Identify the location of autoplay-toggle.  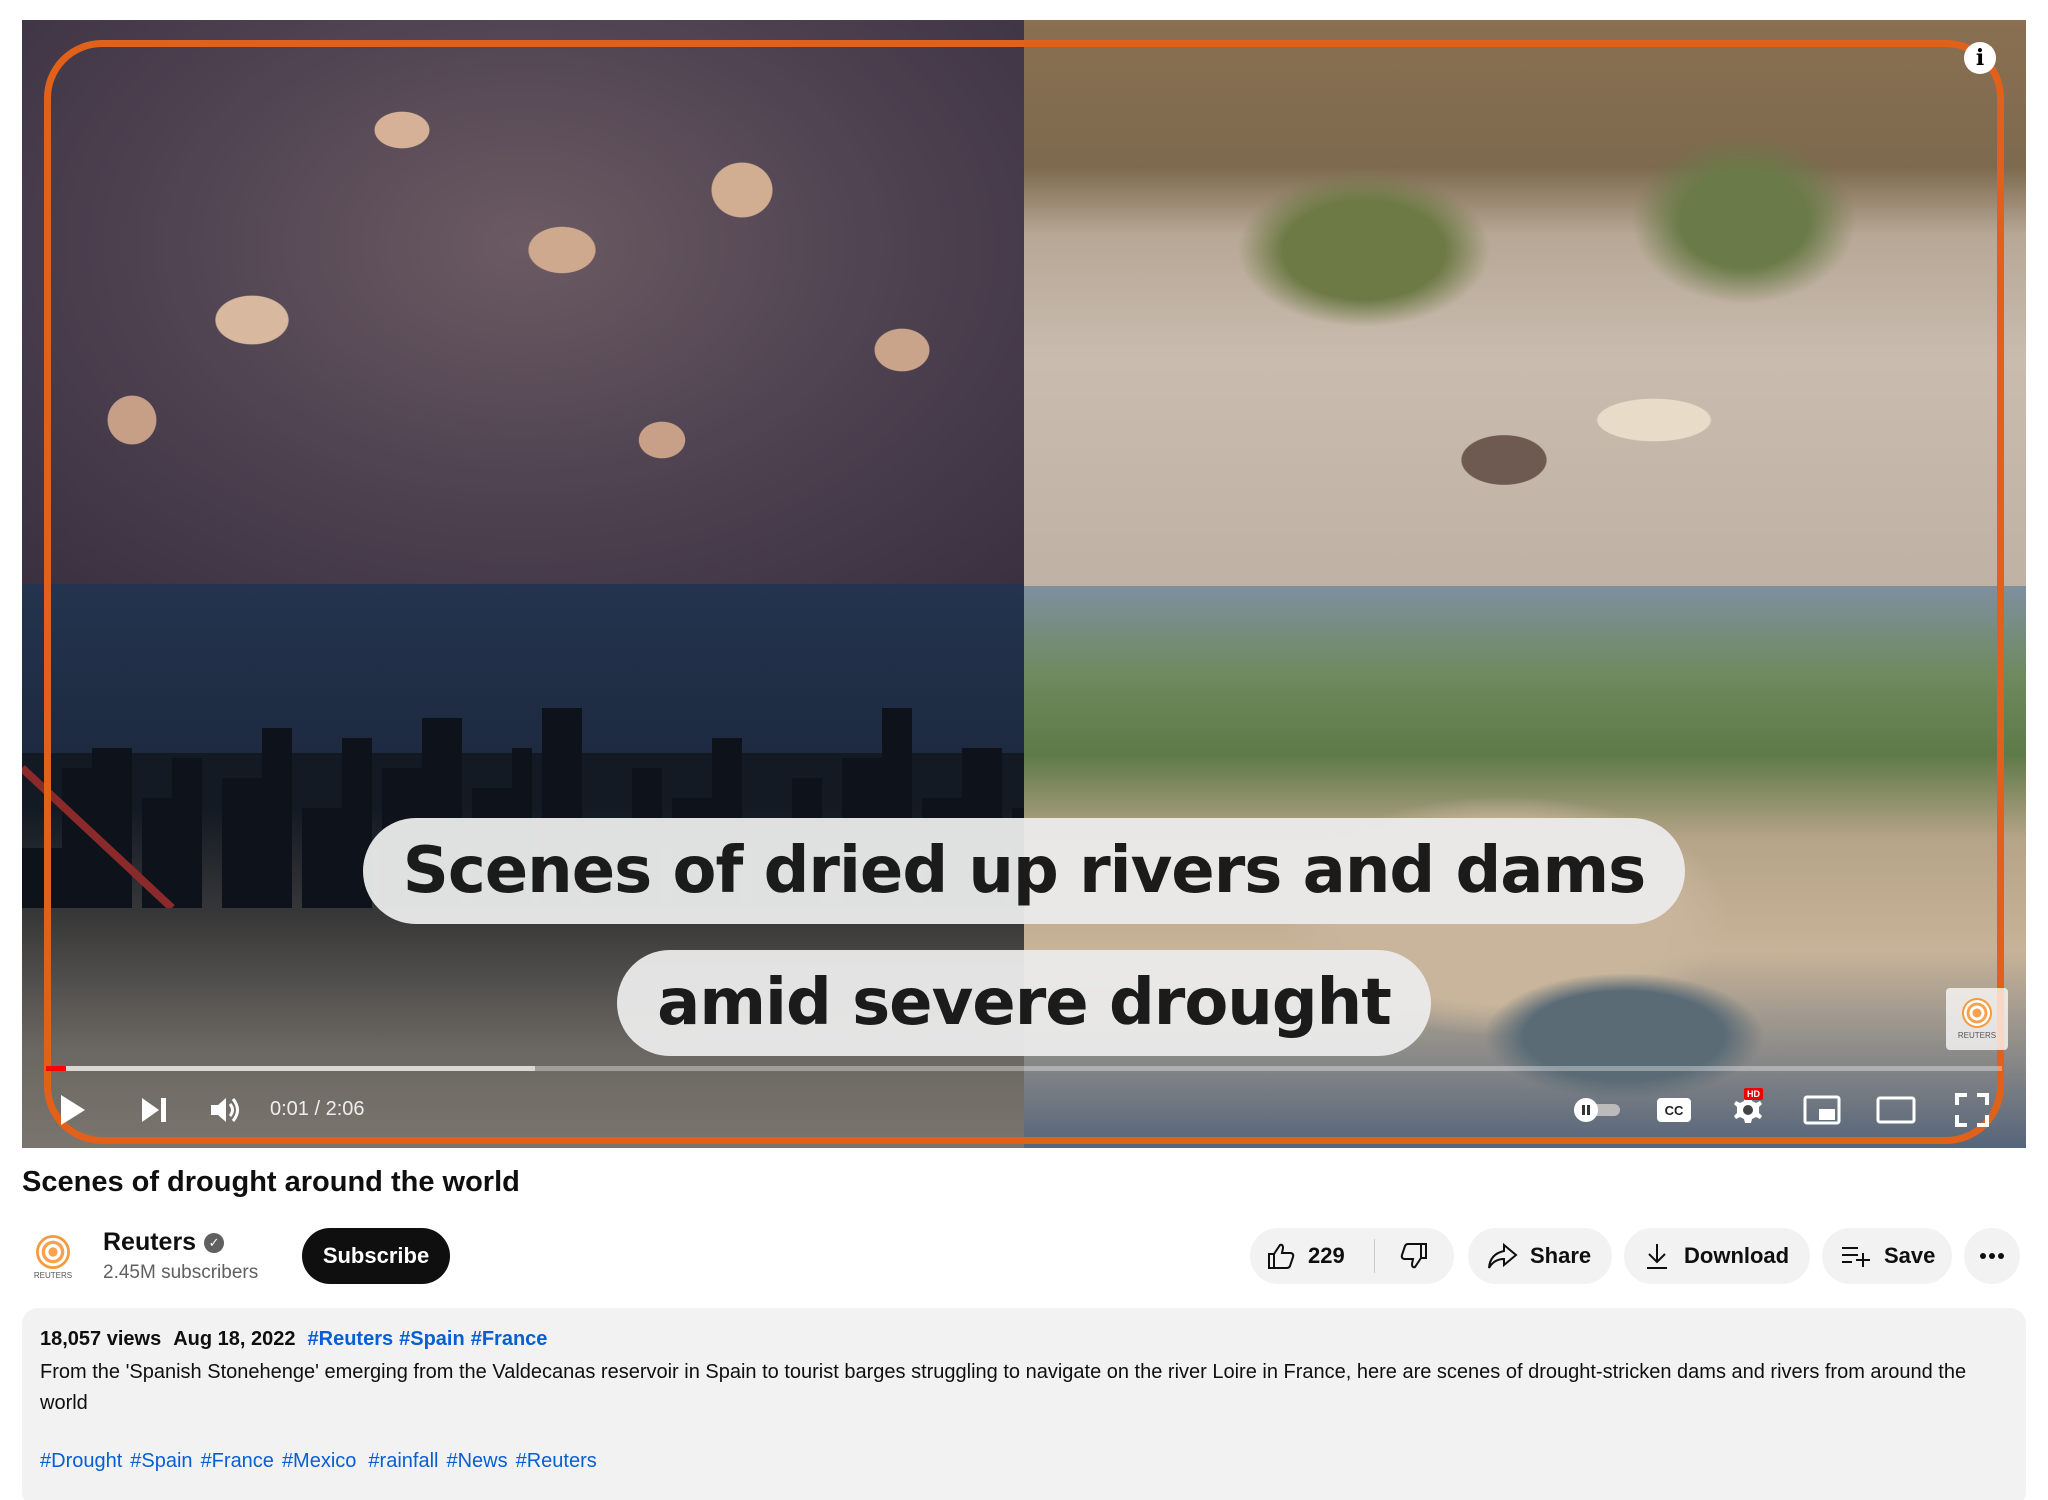
(1597, 1110).